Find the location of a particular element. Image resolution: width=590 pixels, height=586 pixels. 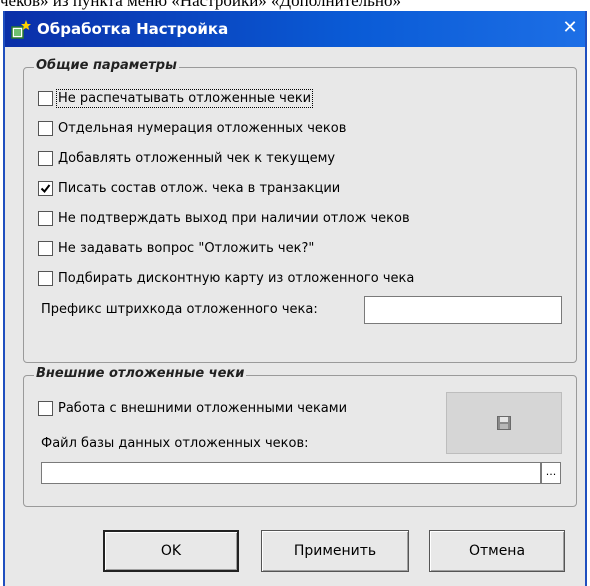

apply-button: Применить is located at coordinates (335, 551).